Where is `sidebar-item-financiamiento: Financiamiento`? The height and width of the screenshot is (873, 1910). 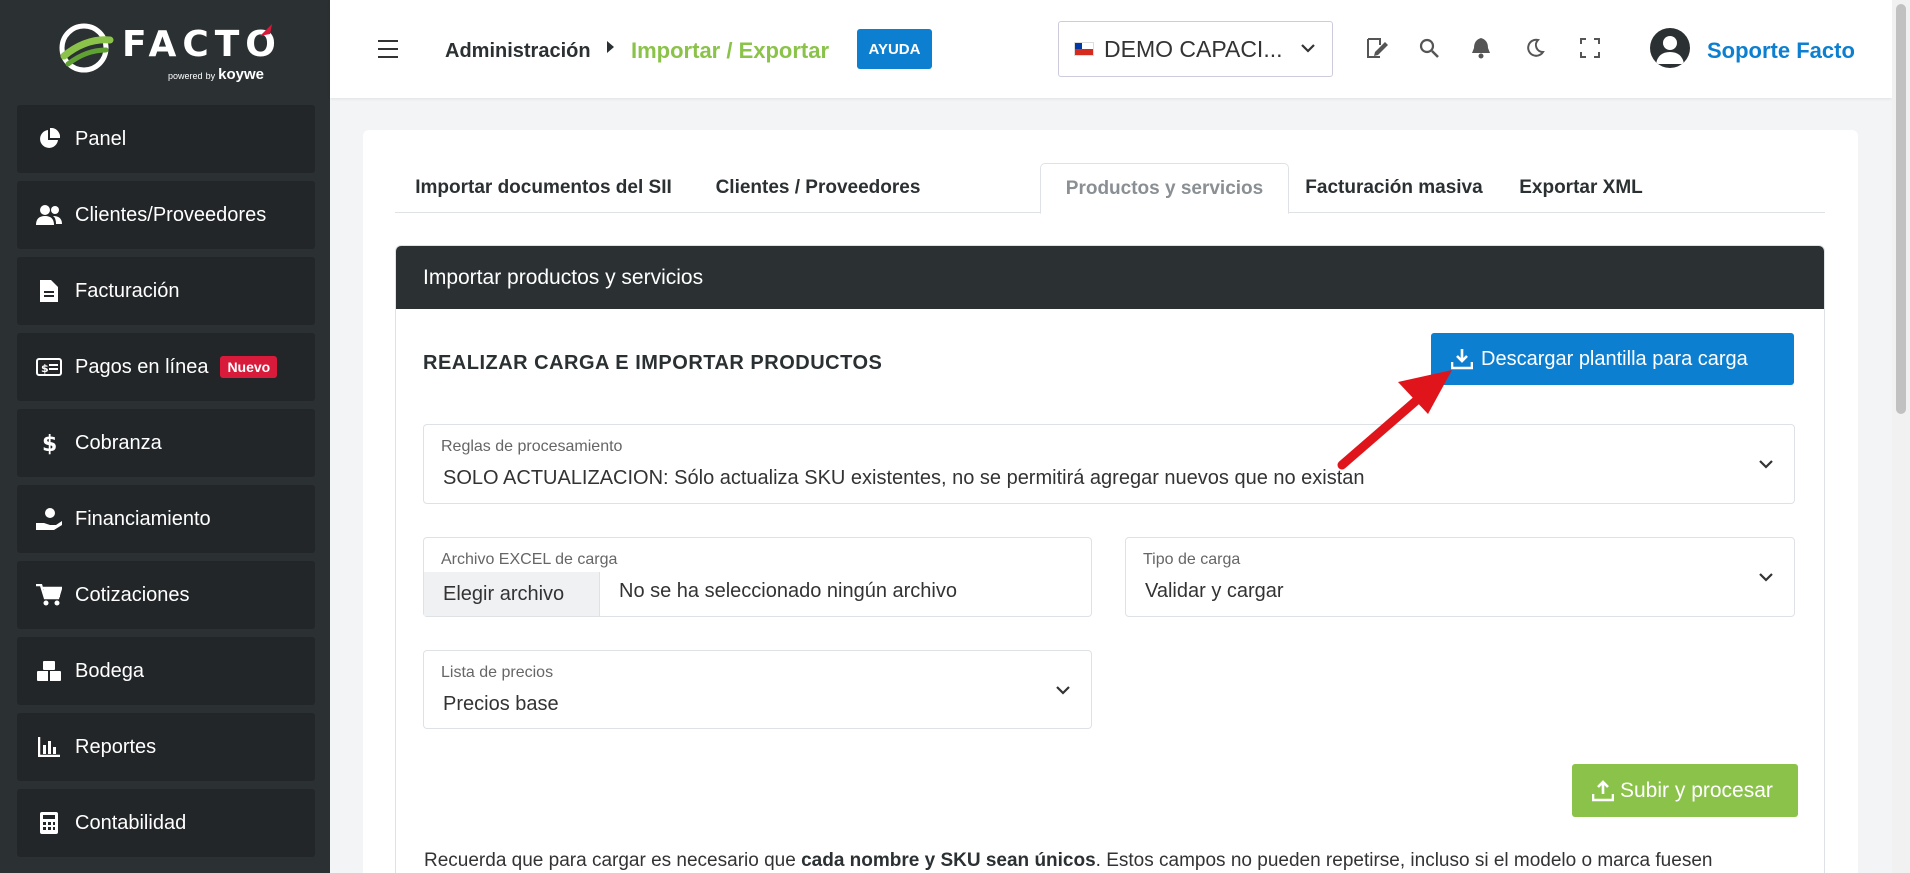
sidebar-item-financiamiento: Financiamiento is located at coordinates (166, 519).